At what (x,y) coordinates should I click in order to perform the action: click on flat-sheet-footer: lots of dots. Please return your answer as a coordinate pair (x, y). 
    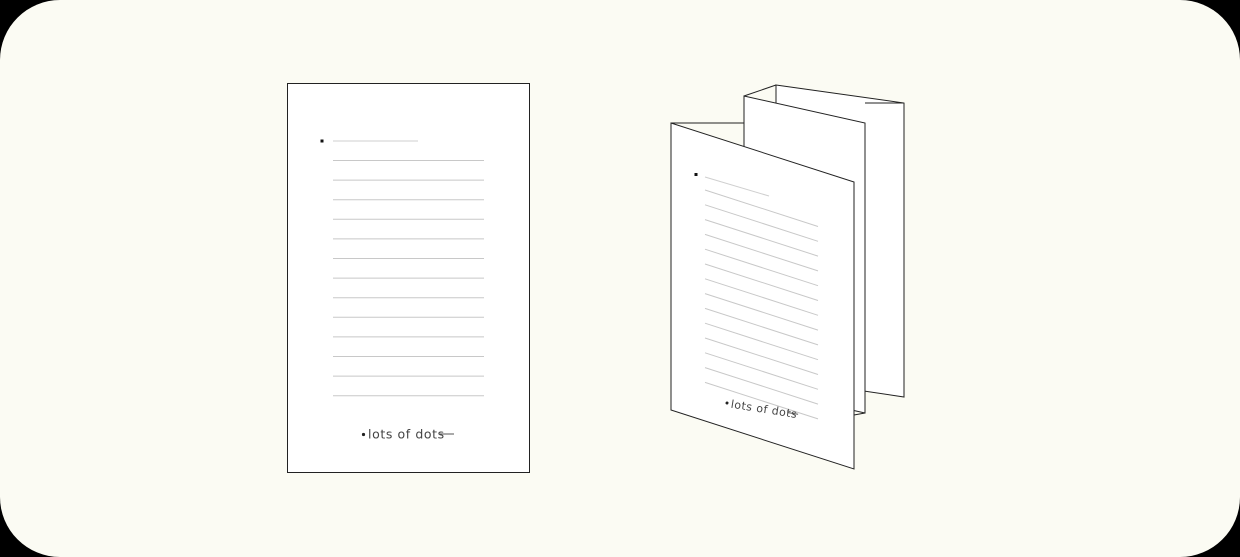
    Looking at the image, I should click on (407, 434).